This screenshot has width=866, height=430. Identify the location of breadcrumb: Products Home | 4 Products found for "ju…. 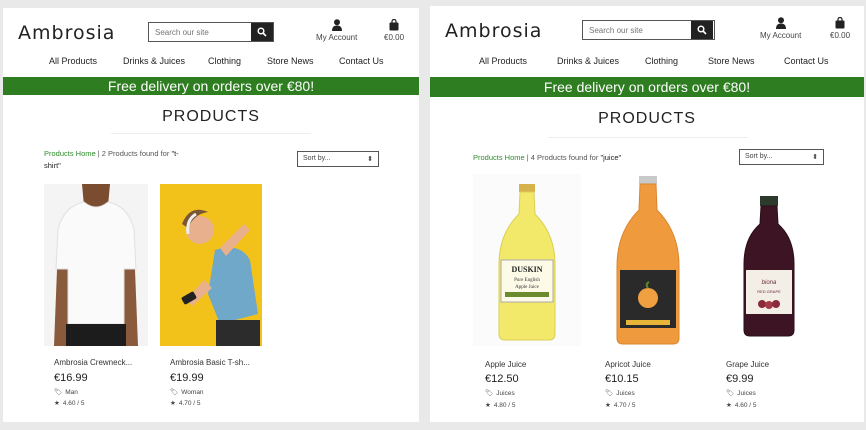
(598, 158).